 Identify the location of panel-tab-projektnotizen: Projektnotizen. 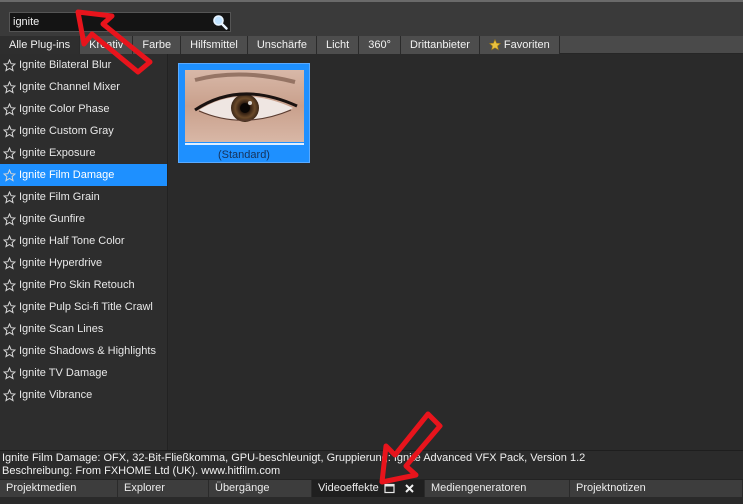
(656, 488).